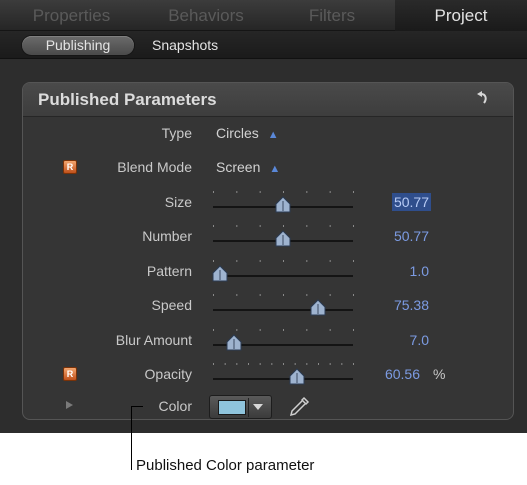 The height and width of the screenshot is (485, 527). I want to click on color-label: Color, so click(175, 406).